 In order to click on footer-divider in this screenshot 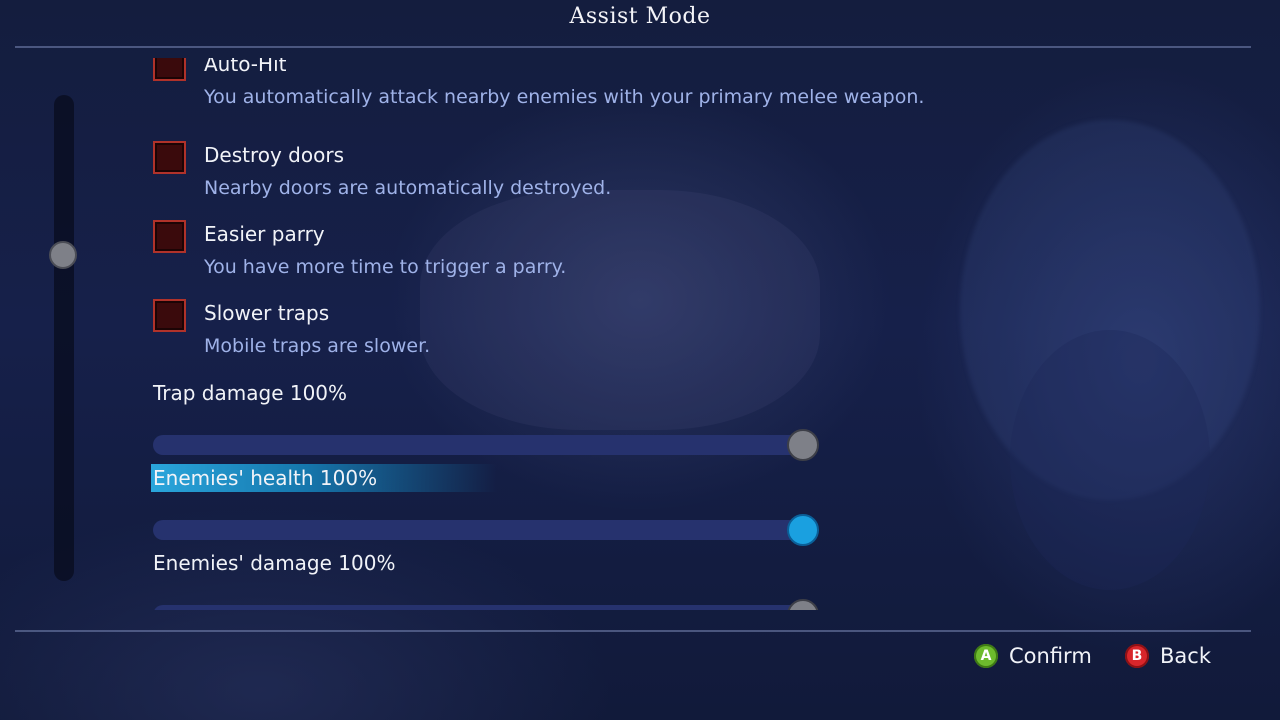, I will do `click(633, 631)`.